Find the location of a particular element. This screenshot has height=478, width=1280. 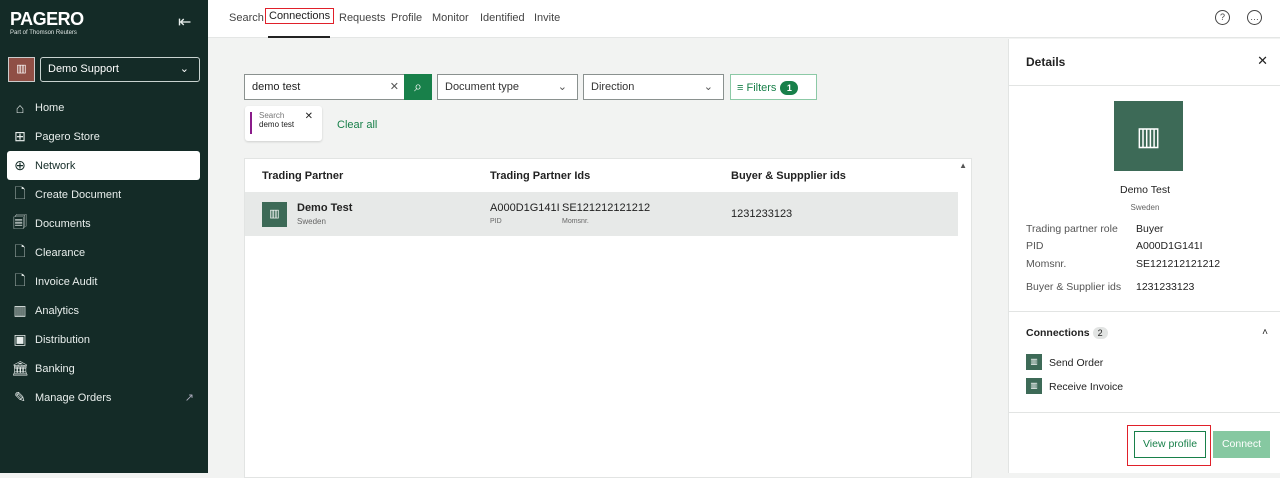

tab-monitor: Monitor is located at coordinates (450, 18).